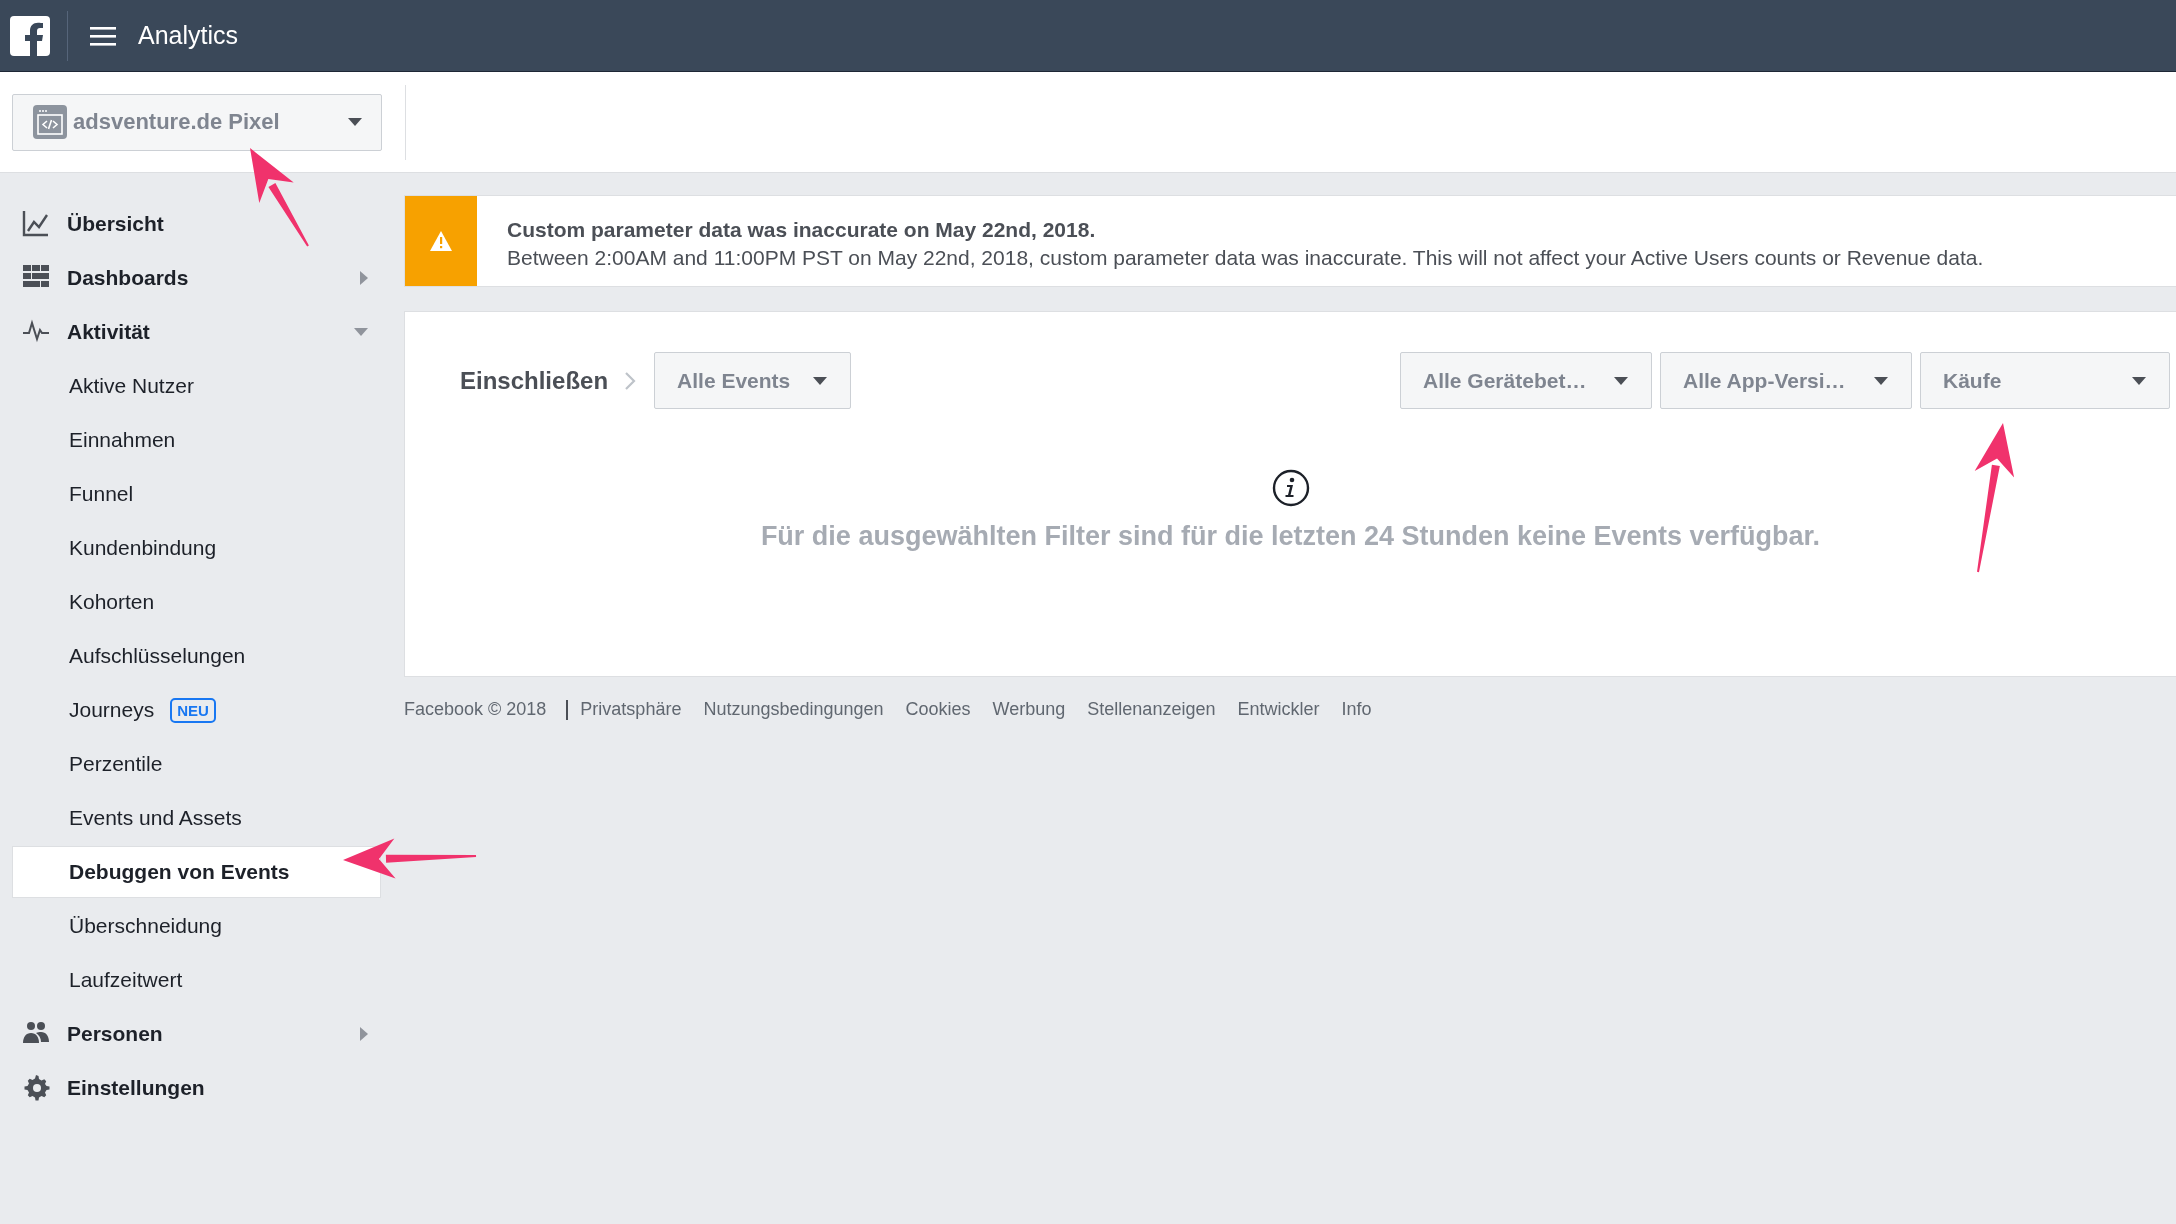  Describe the element at coordinates (50, 122) in the screenshot. I see `code-window-icon` at that location.